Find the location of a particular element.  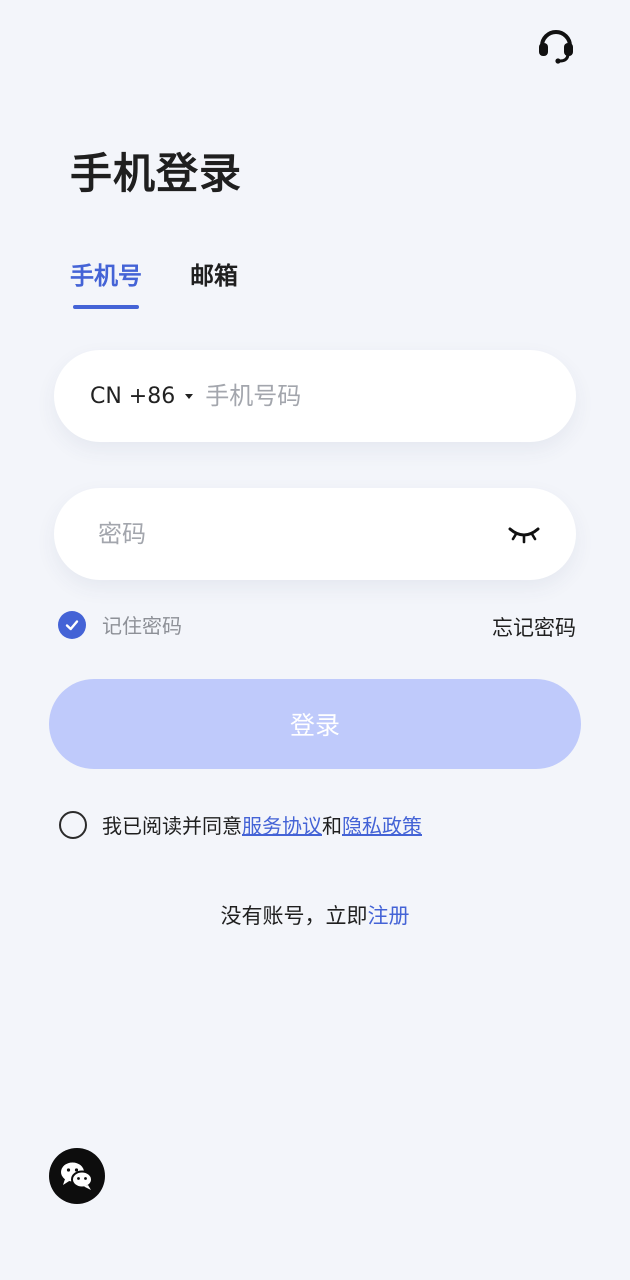

customer-service-button is located at coordinates (556, 44).